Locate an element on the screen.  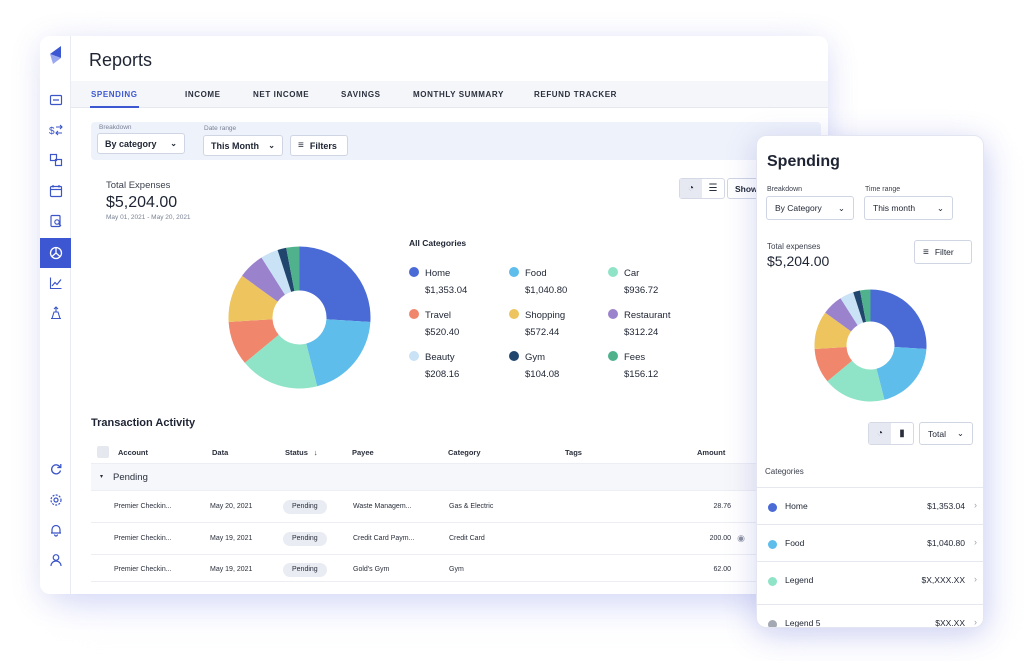
mobile-category-item: Food $1,040.80 › is located at coordinates (870, 542).